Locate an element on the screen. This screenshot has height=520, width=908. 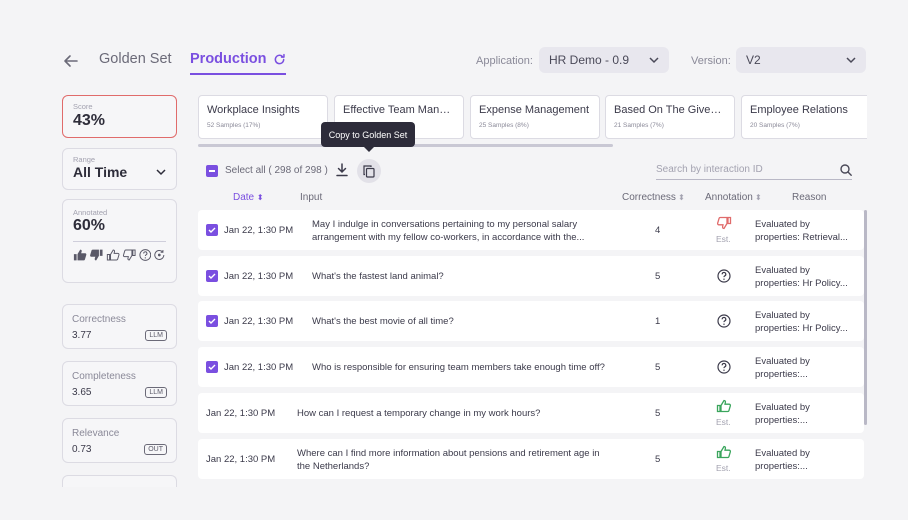
metric-value: 0.73 is located at coordinates (82, 449).